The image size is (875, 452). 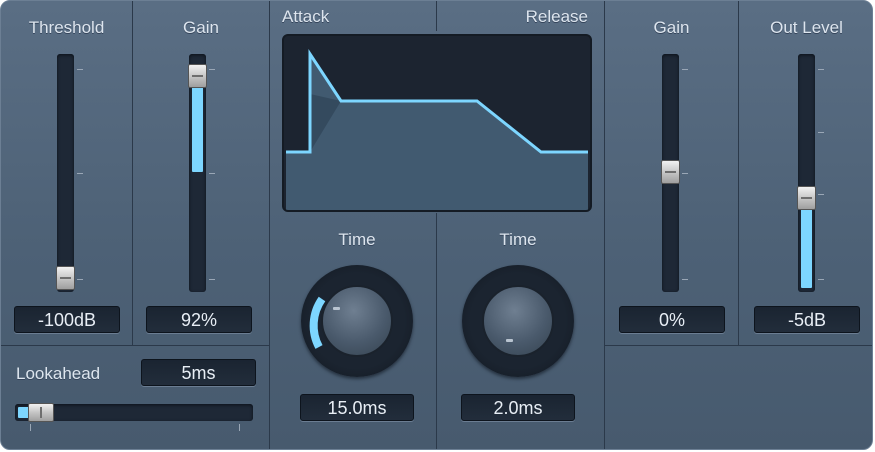 I want to click on out-level-slider-handle, so click(x=806, y=198).